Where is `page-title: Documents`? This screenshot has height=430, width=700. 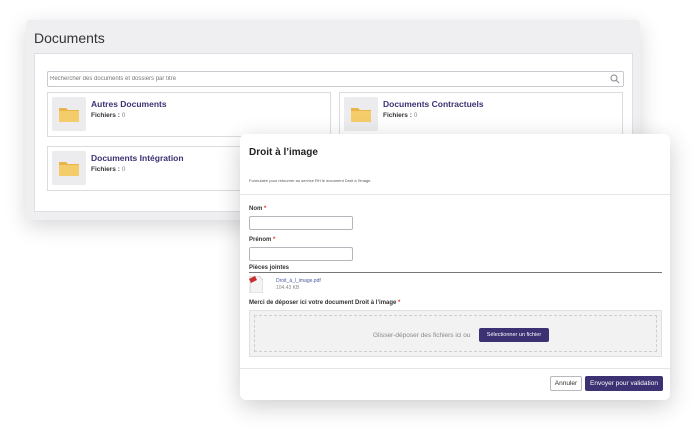 page-title: Documents is located at coordinates (69, 38).